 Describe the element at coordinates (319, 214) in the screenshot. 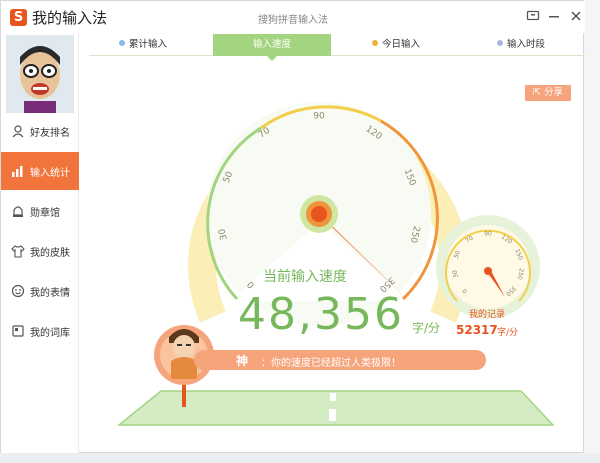

I see `gauge-hub-center` at that location.